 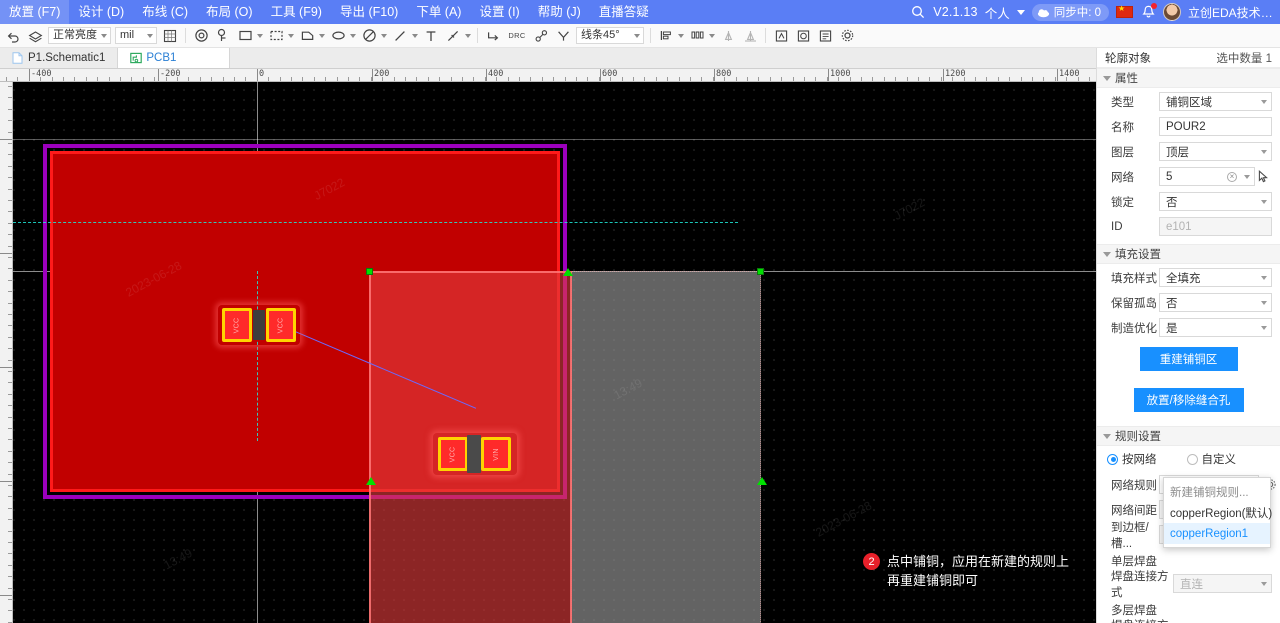 What do you see at coordinates (281, 325) in the screenshot?
I see `pad-c1-2: VCC` at bounding box center [281, 325].